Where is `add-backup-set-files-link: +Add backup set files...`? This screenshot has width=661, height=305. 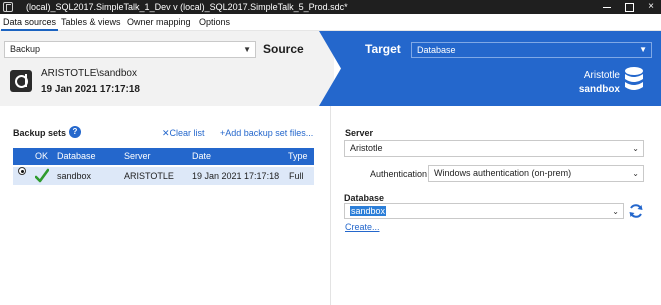 add-backup-set-files-link: +Add backup set files... is located at coordinates (266, 133).